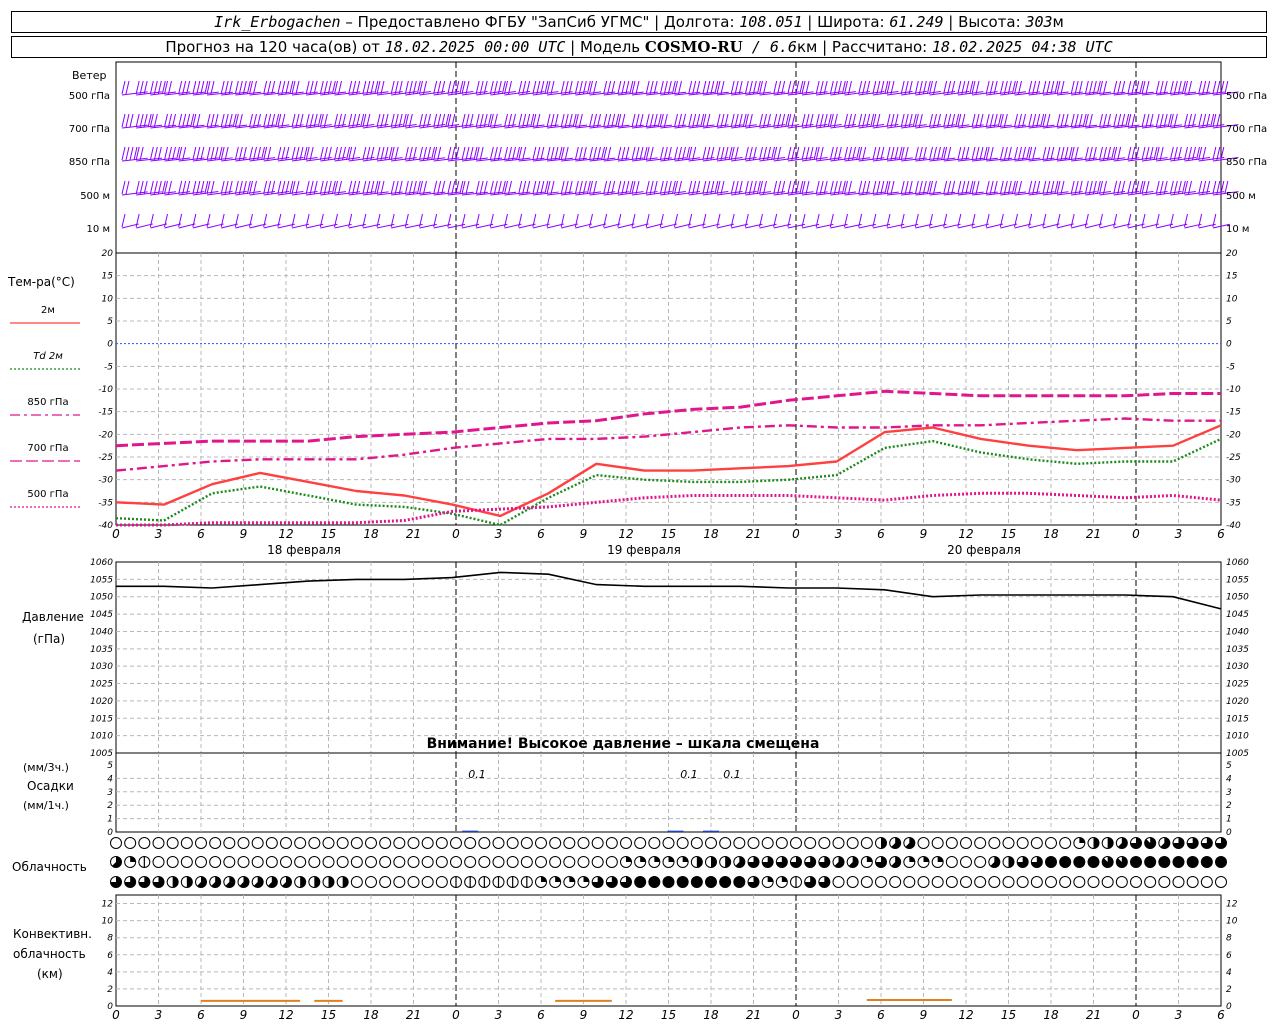 The image size is (1280, 1024). Describe the element at coordinates (1229, 806) in the screenshot. I see `precip-tick-right: 2` at that location.